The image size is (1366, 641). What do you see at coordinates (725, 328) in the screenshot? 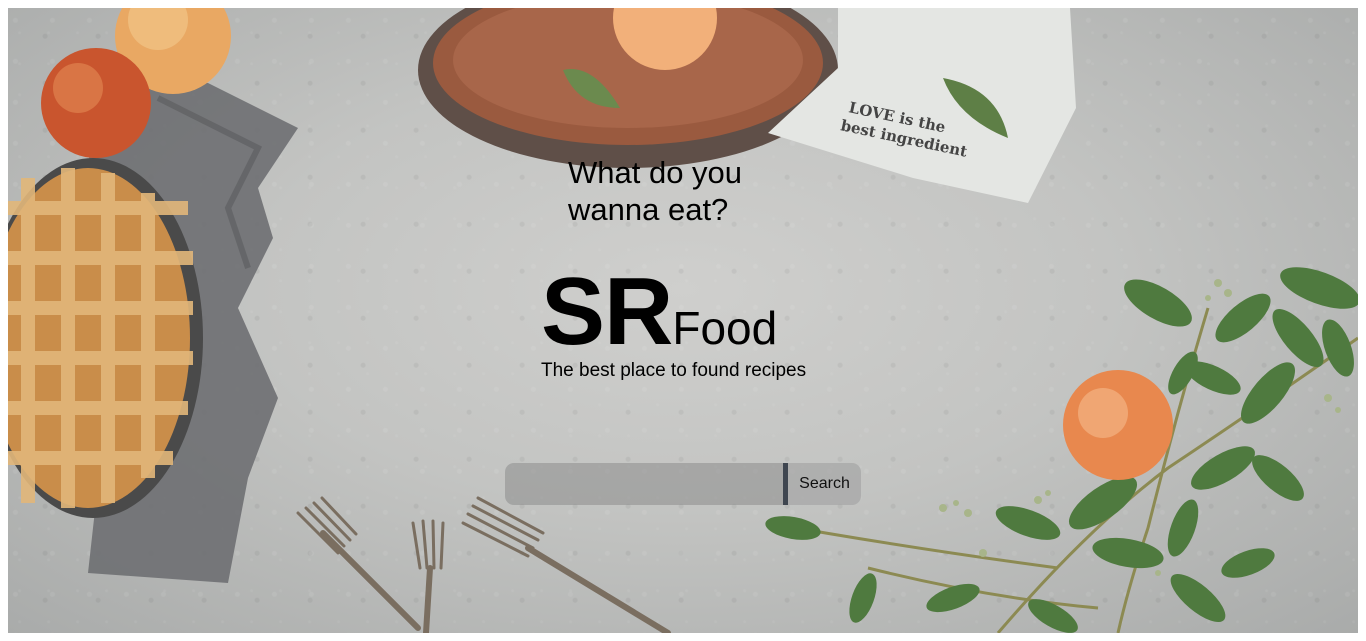
I see `logo-secondary: Food` at bounding box center [725, 328].